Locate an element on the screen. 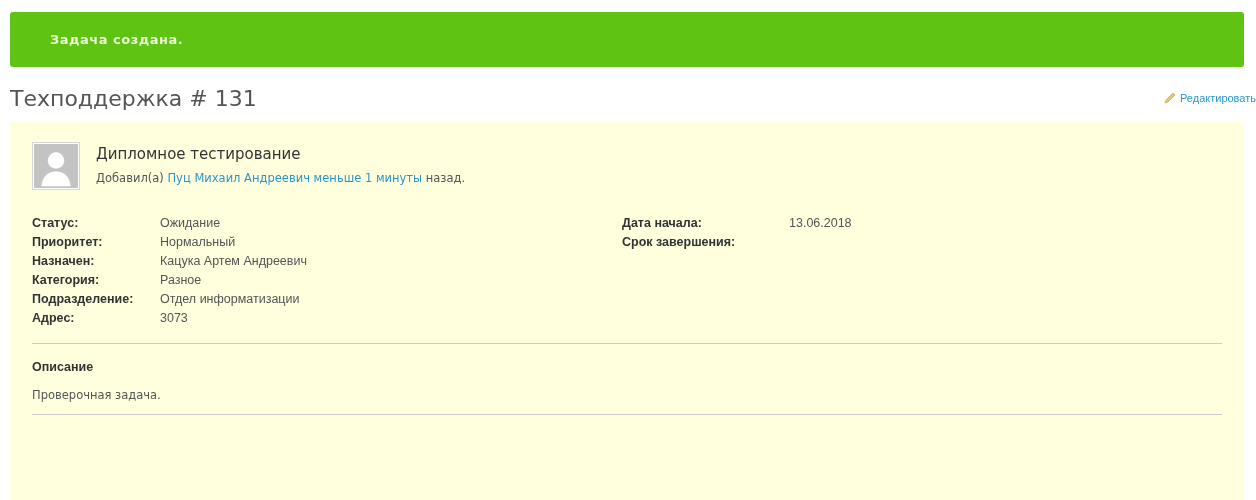 The height and width of the screenshot is (500, 1256). time-link: меньше 1 минуты is located at coordinates (368, 178).